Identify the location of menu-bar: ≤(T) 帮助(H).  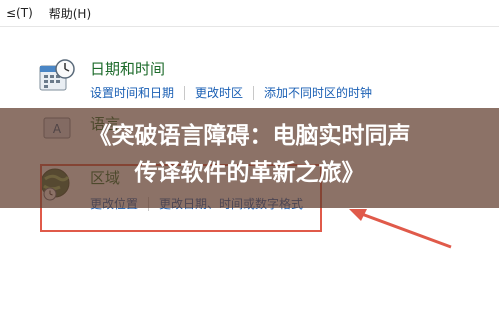
(249, 13).